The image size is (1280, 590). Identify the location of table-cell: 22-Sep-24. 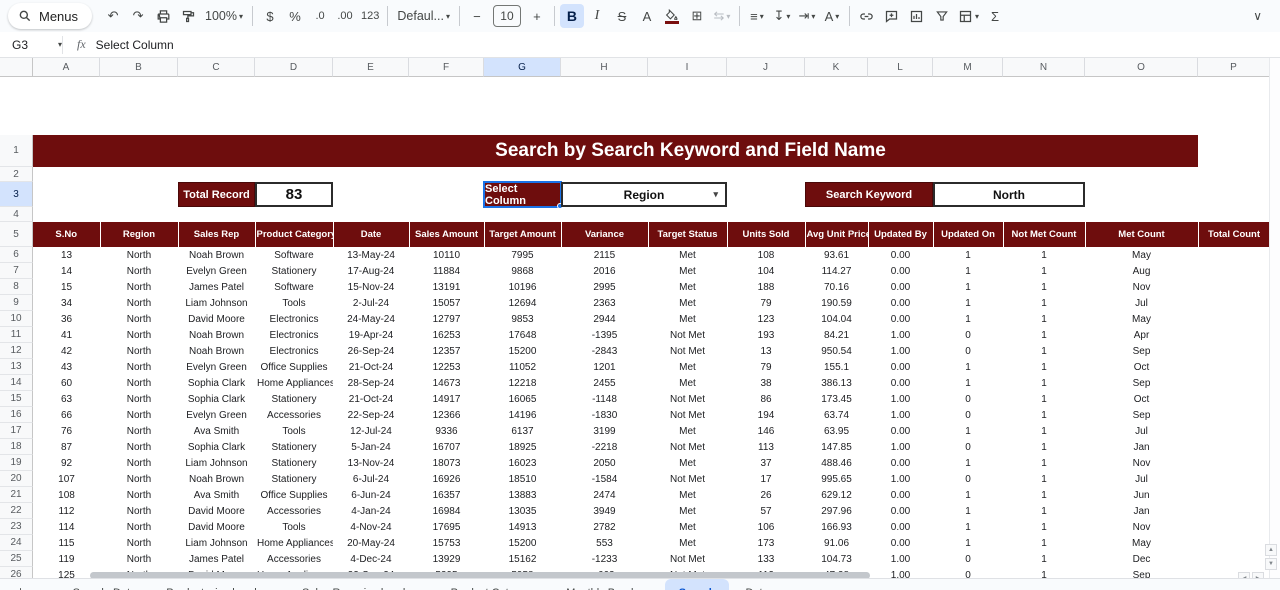
(371, 415).